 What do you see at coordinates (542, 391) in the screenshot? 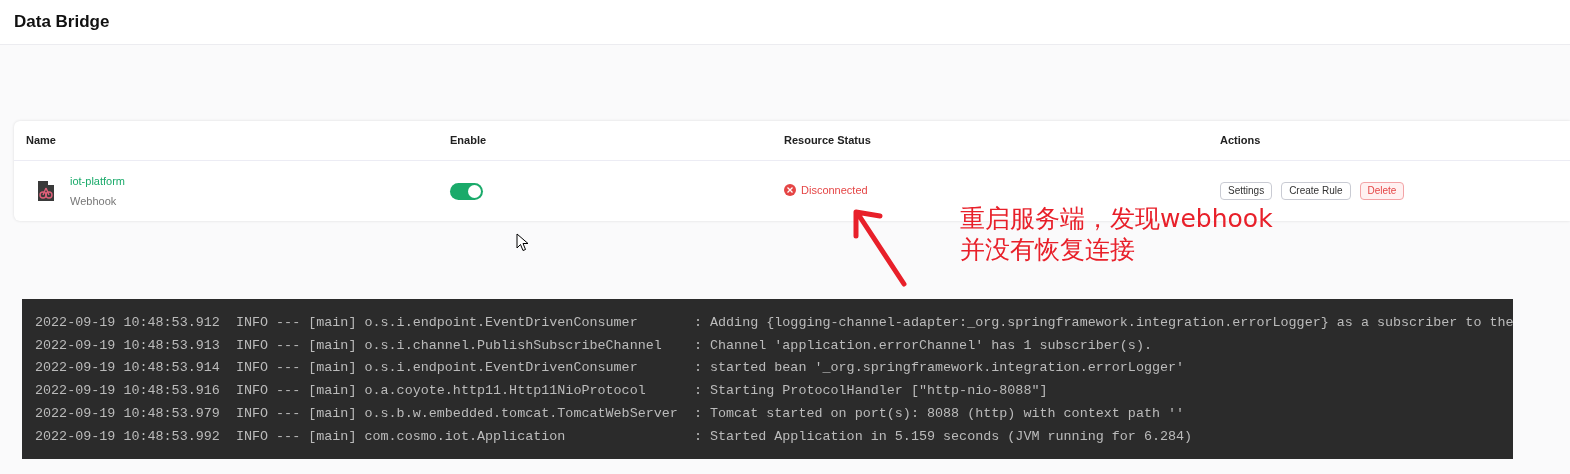
I see `log-line: 2022-09-19 10:48:53.916 INFO --- [main] o.a.coyote.http11.Http11NioProtocol : Starting ProtocolHandler ["http-nio-8088"]` at bounding box center [542, 391].